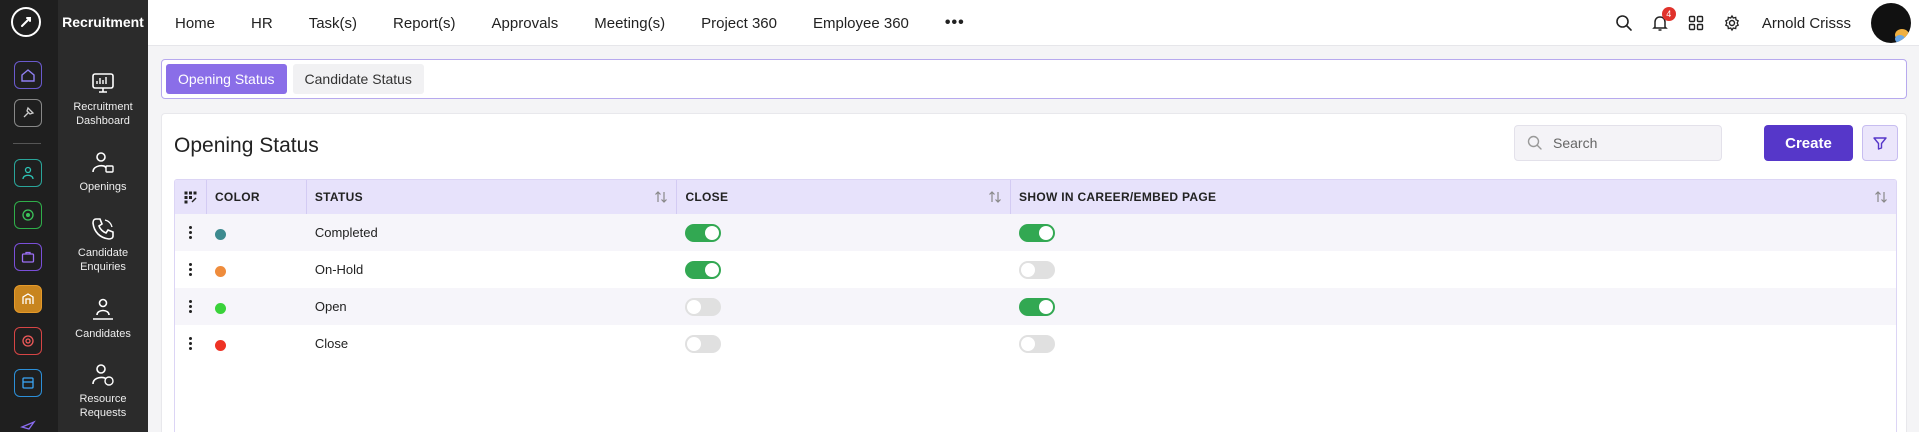 This screenshot has height=432, width=1919. I want to click on header-actions: 4 Arnold Crisss, so click(1766, 23).